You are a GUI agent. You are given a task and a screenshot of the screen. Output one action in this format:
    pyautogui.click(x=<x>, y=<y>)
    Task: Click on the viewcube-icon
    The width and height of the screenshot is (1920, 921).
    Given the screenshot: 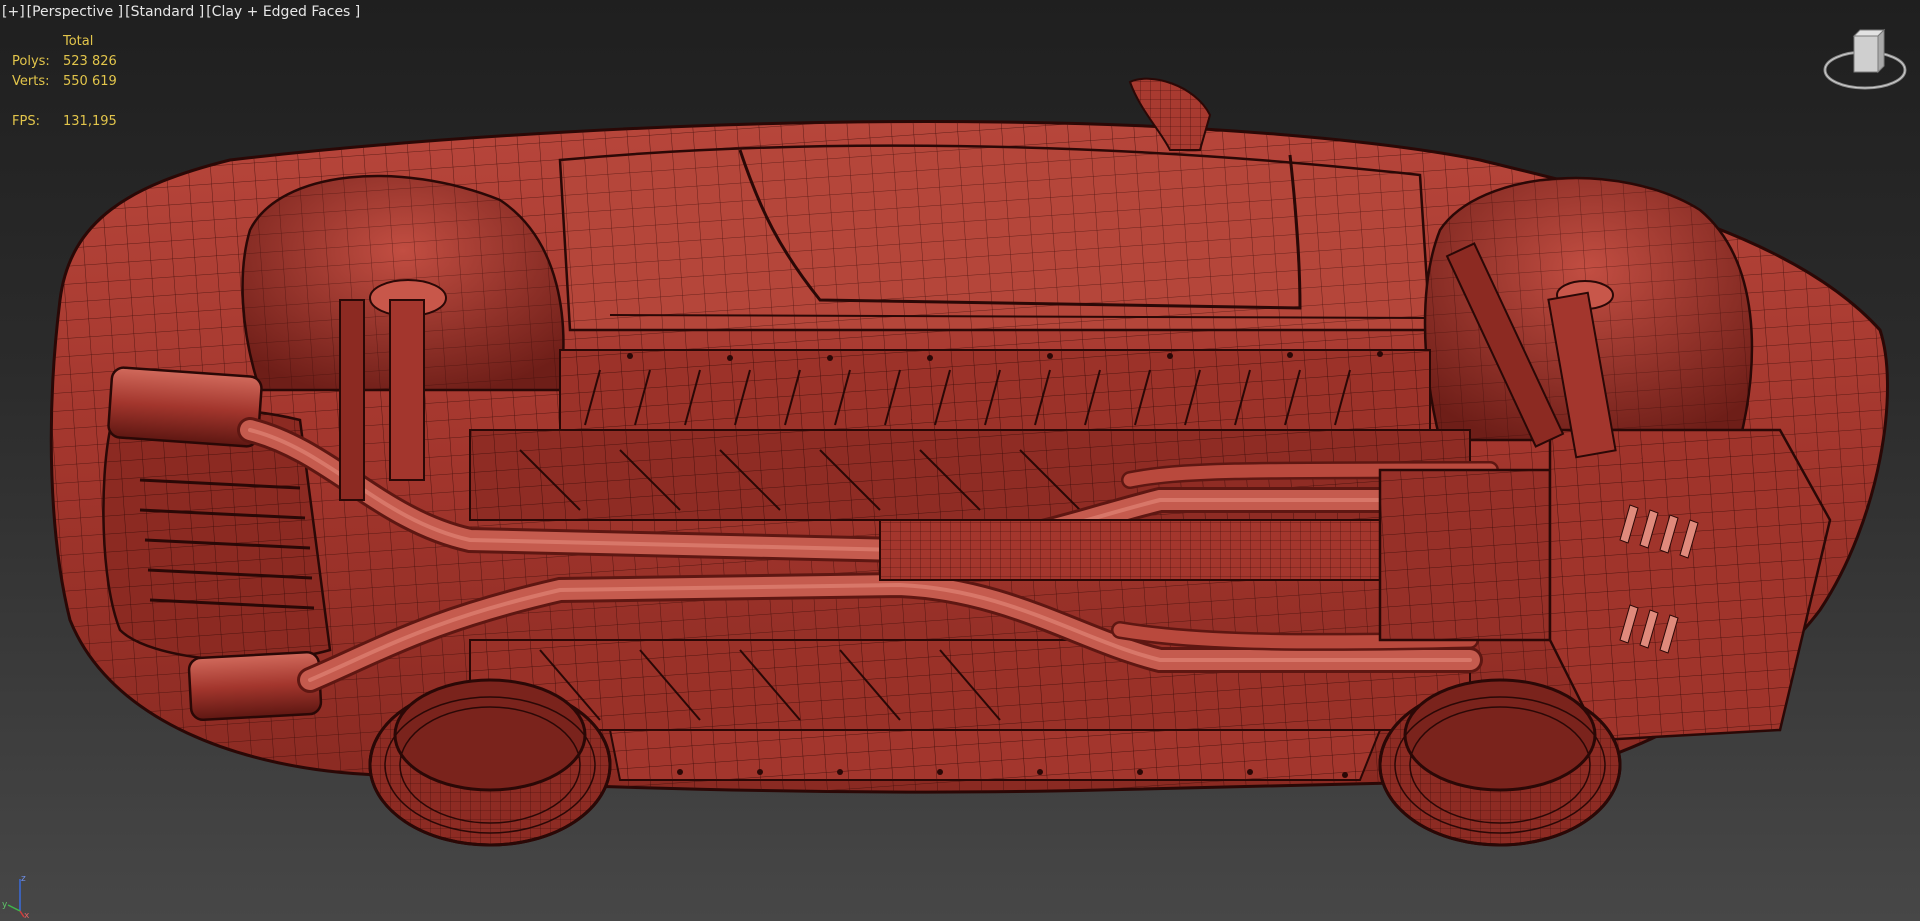 What is the action you would take?
    pyautogui.click(x=1865, y=61)
    